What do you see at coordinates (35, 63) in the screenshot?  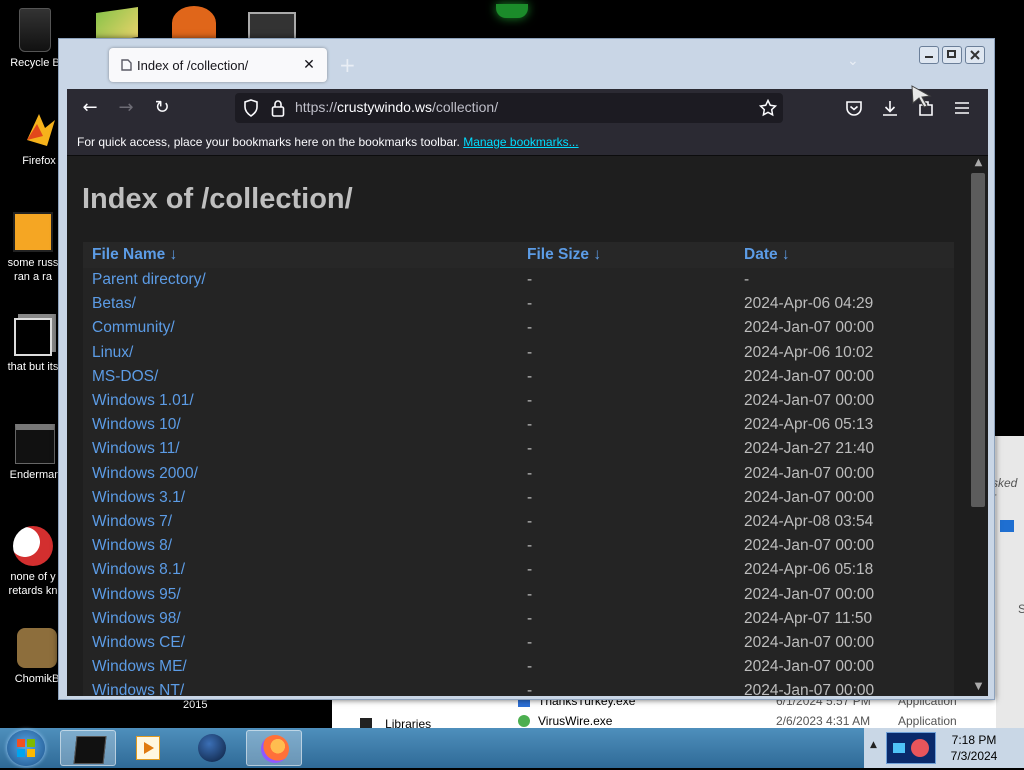 I see `desktop-icon-label: Recycle B` at bounding box center [35, 63].